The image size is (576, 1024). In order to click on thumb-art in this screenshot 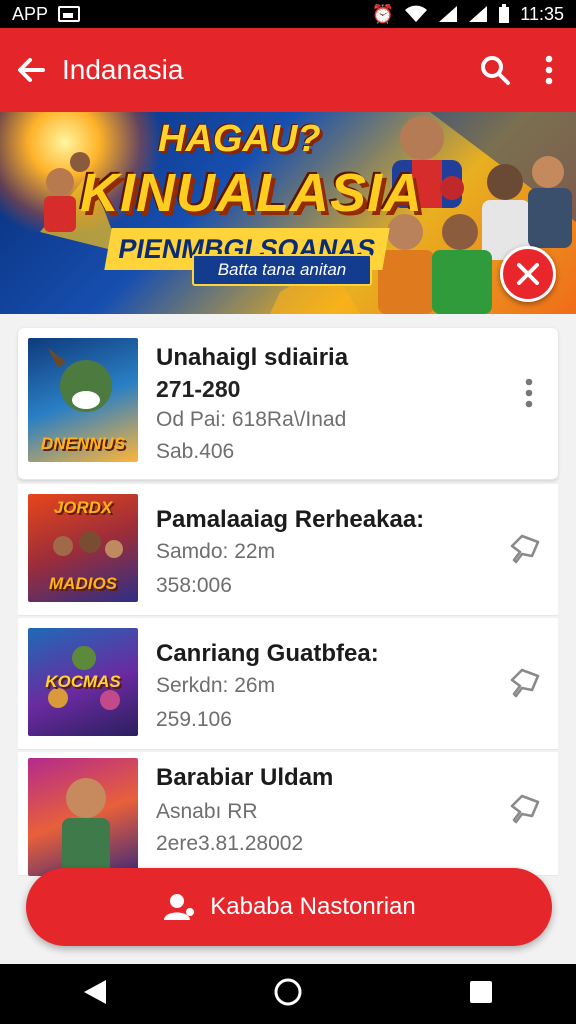, I will do `click(86, 827)`.